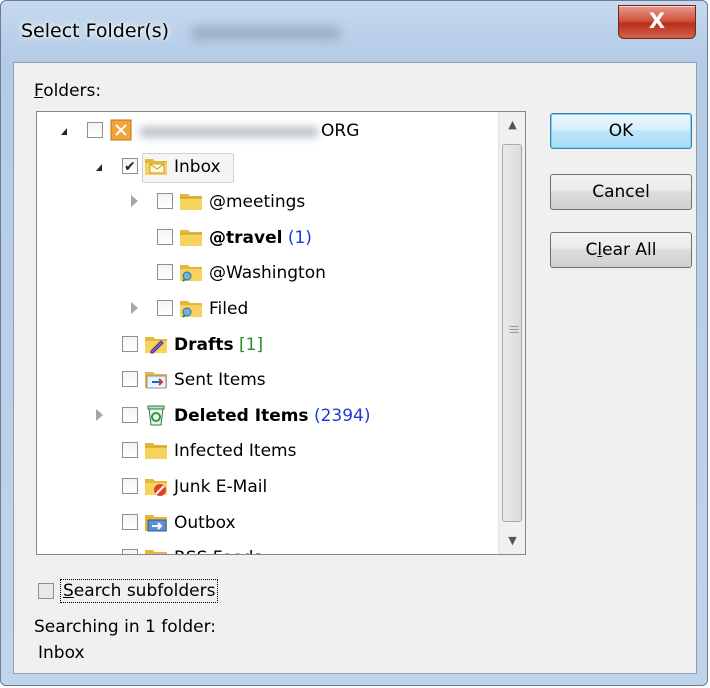  I want to click on close-button: X, so click(657, 22).